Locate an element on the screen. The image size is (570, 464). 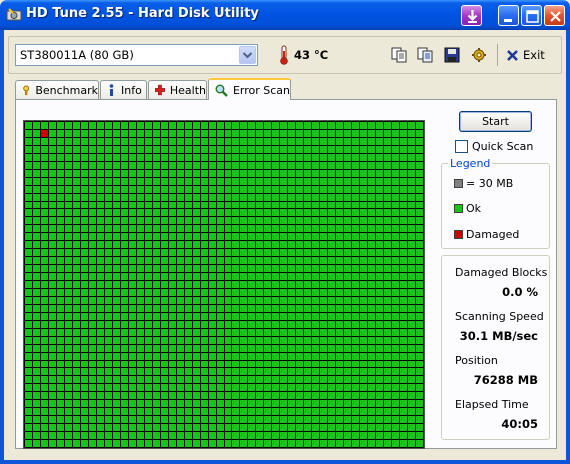
tray-button is located at coordinates (471, 15).